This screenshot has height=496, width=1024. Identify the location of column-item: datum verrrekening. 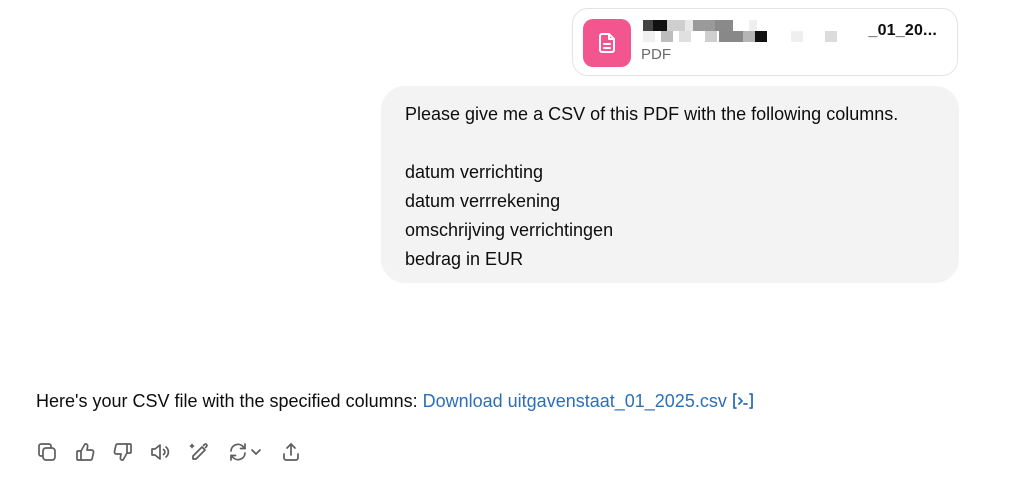
(483, 201).